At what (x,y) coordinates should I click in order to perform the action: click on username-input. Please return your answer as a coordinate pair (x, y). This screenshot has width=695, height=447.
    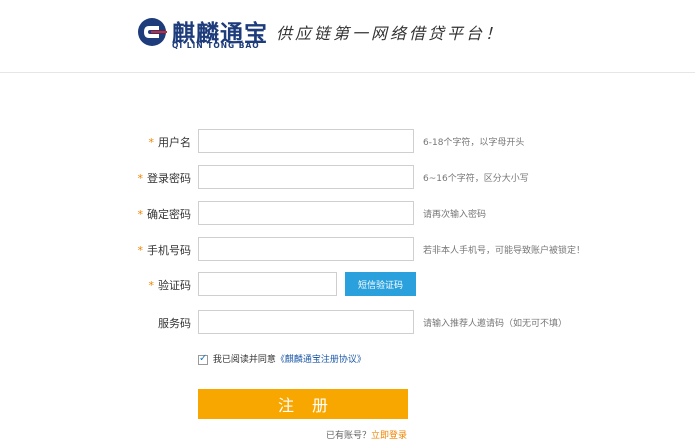
    Looking at the image, I should click on (306, 141).